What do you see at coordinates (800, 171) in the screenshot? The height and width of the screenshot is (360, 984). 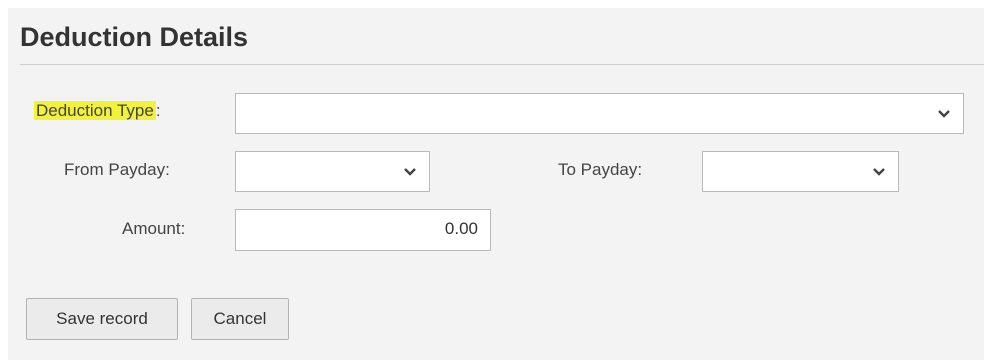 I see `to-payday-select` at bounding box center [800, 171].